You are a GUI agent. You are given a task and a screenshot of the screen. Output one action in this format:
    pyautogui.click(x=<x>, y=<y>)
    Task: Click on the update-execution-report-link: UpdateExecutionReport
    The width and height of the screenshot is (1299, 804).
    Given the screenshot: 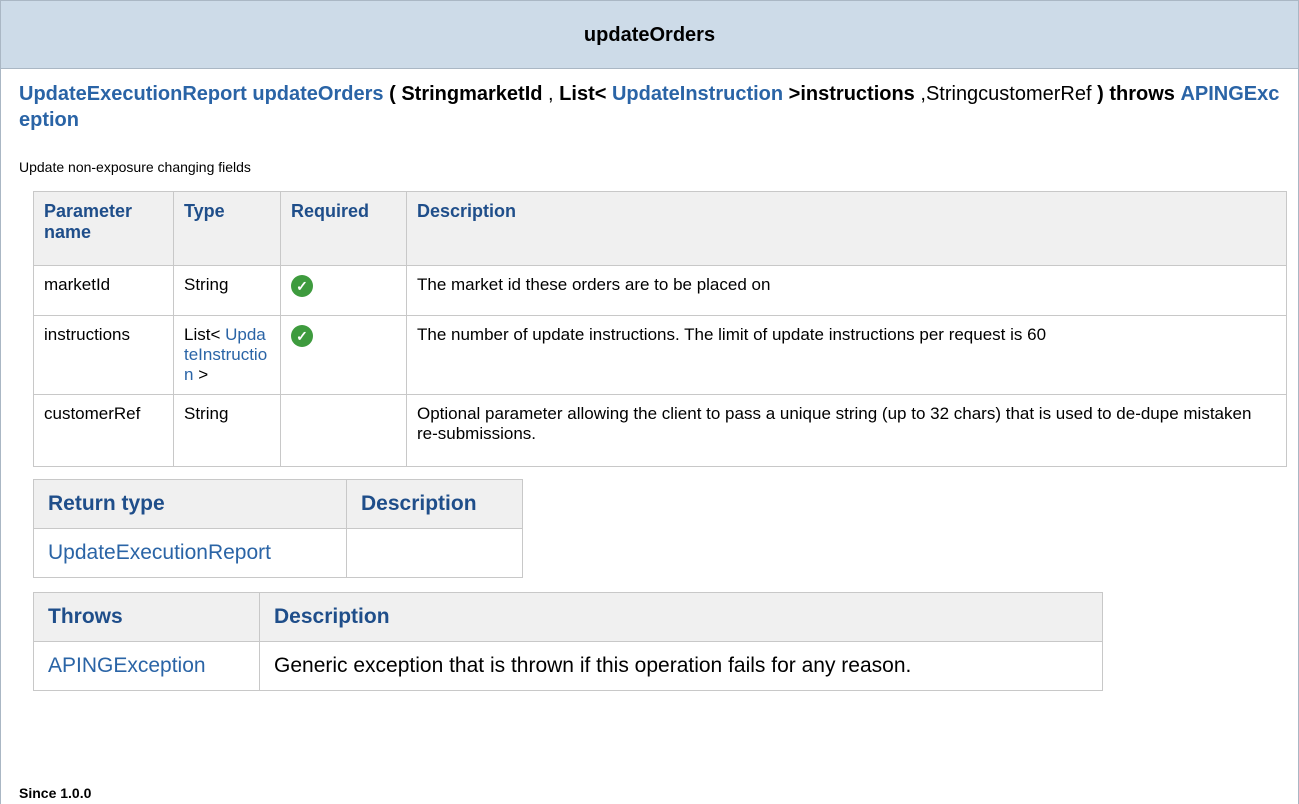 What is the action you would take?
    pyautogui.click(x=159, y=552)
    